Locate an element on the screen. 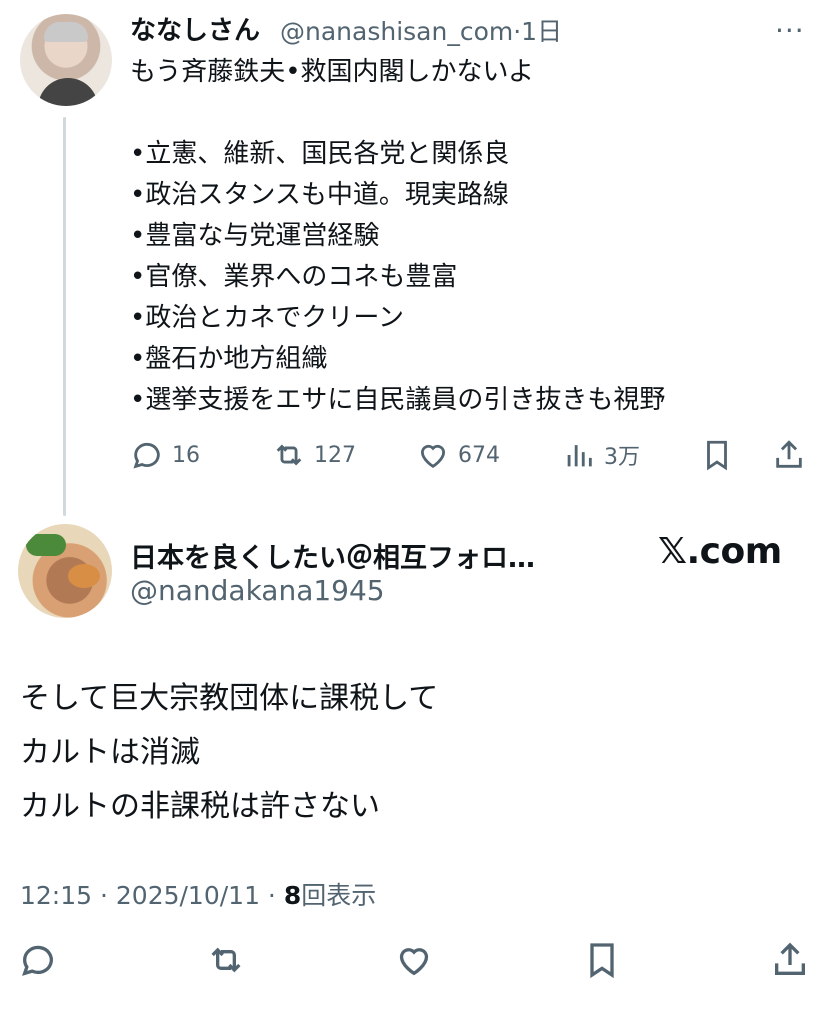 The height and width of the screenshot is (1019, 828). tweet-actions: 16 127 674 3万 is located at coordinates (470, 458).